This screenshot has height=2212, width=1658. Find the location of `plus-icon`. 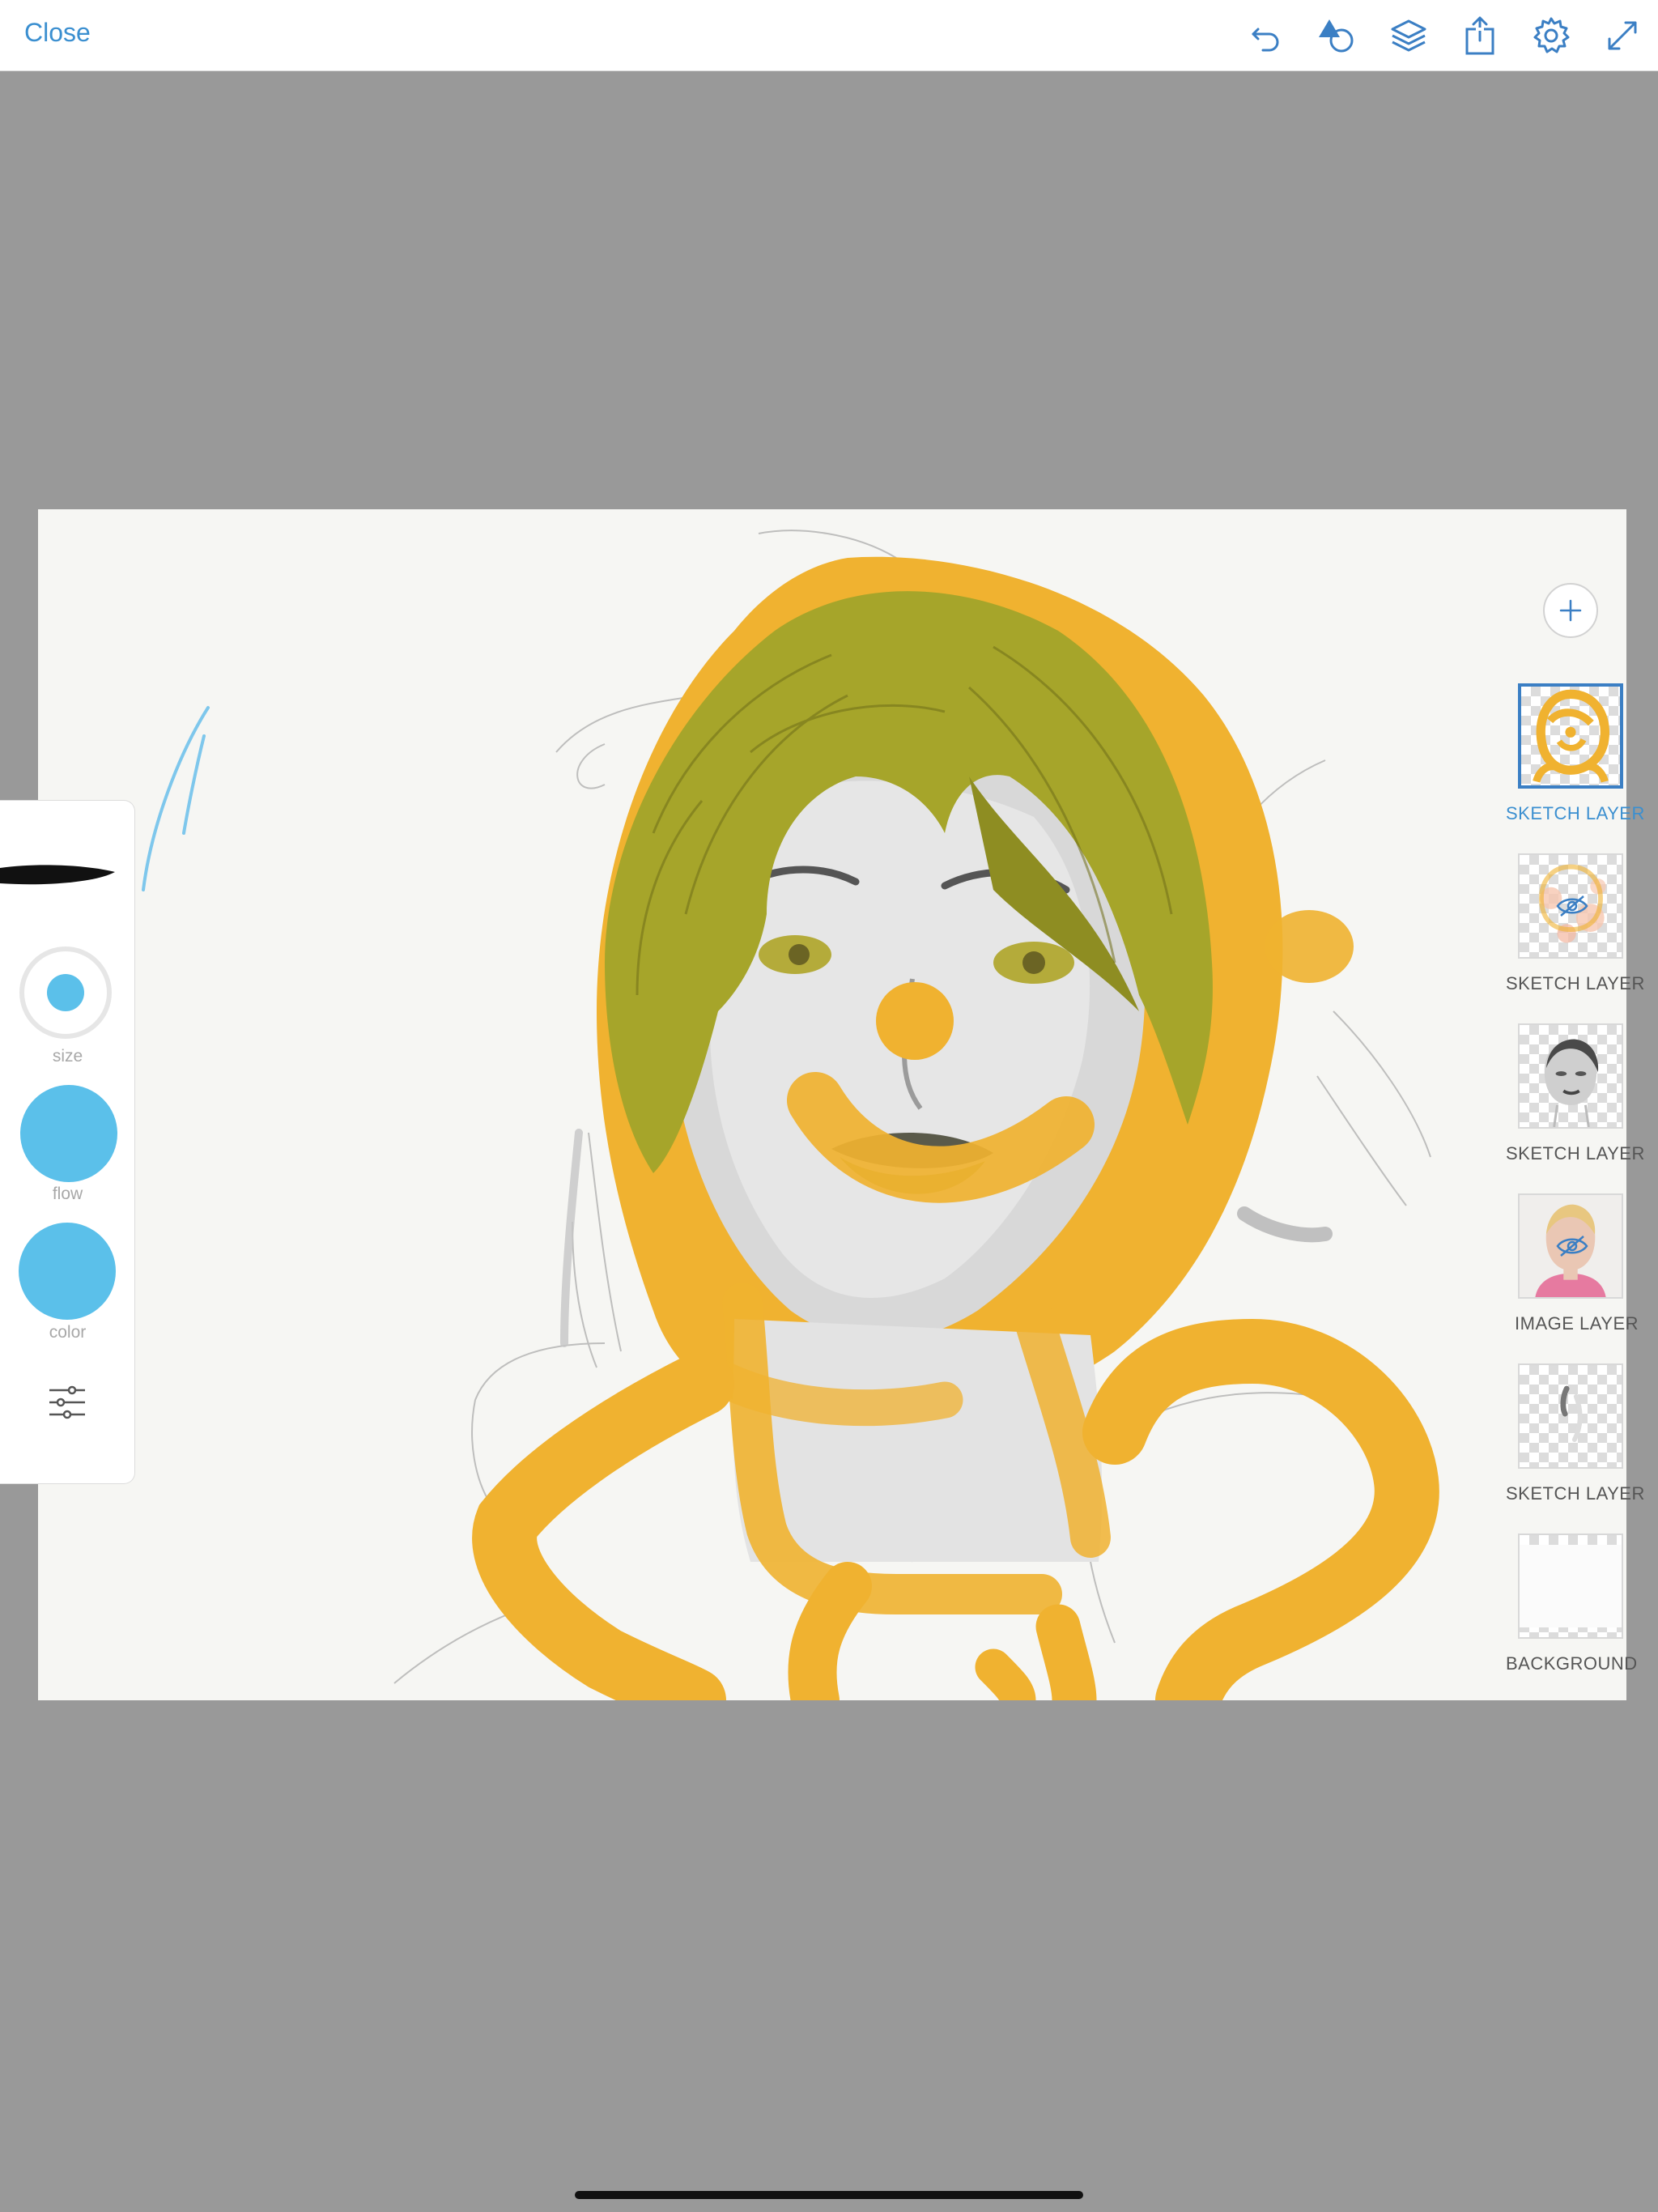

plus-icon is located at coordinates (1570, 611).